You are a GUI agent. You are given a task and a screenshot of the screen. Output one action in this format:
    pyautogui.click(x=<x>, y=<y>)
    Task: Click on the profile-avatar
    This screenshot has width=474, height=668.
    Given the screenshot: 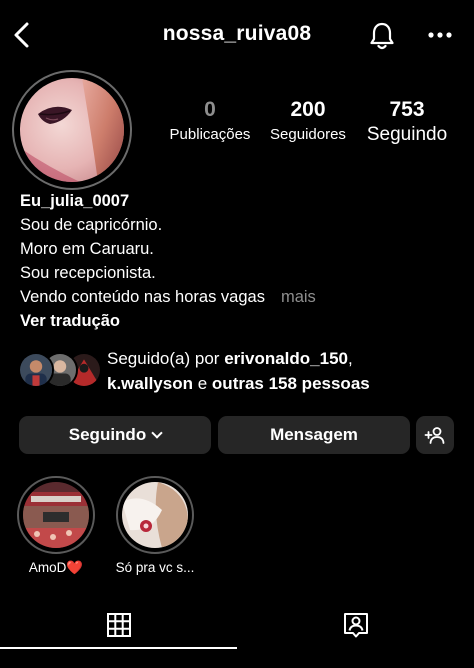 What is the action you would take?
    pyautogui.click(x=72, y=130)
    